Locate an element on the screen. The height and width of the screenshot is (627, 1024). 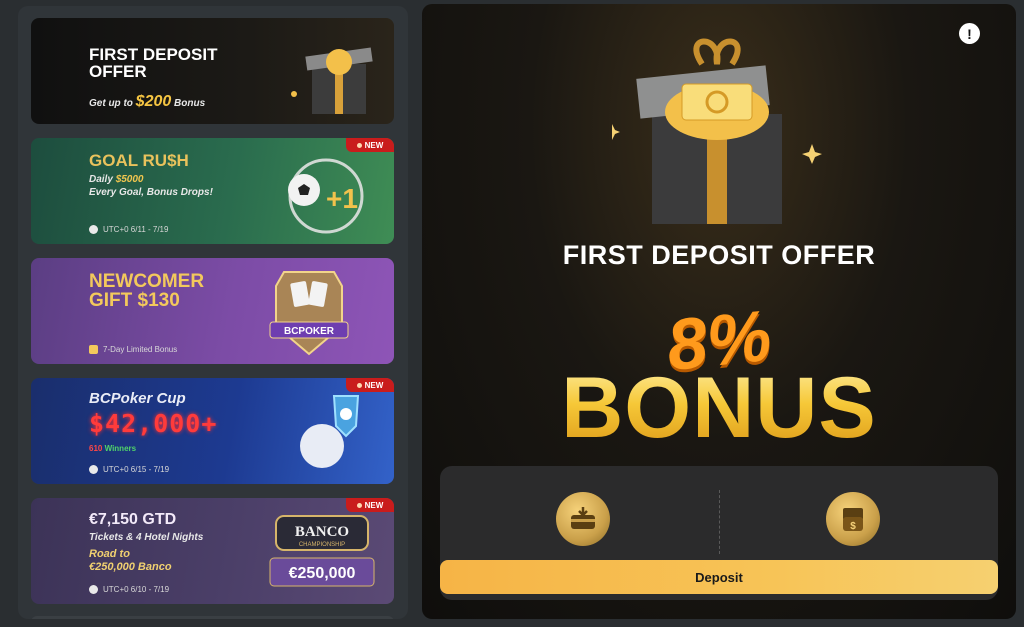
svg-text: +1 is located at coordinates (342, 198).